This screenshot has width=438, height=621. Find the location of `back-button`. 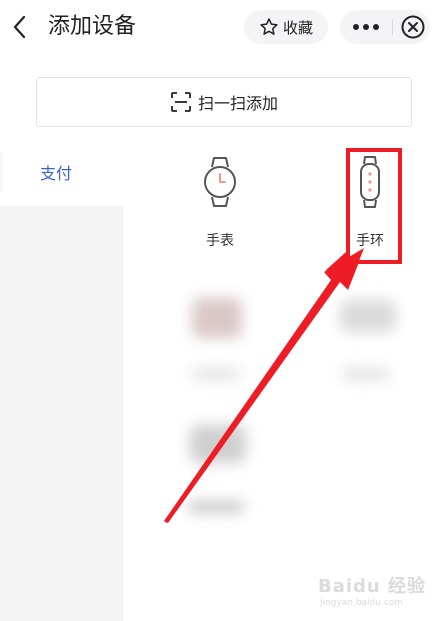

back-button is located at coordinates (21, 27).